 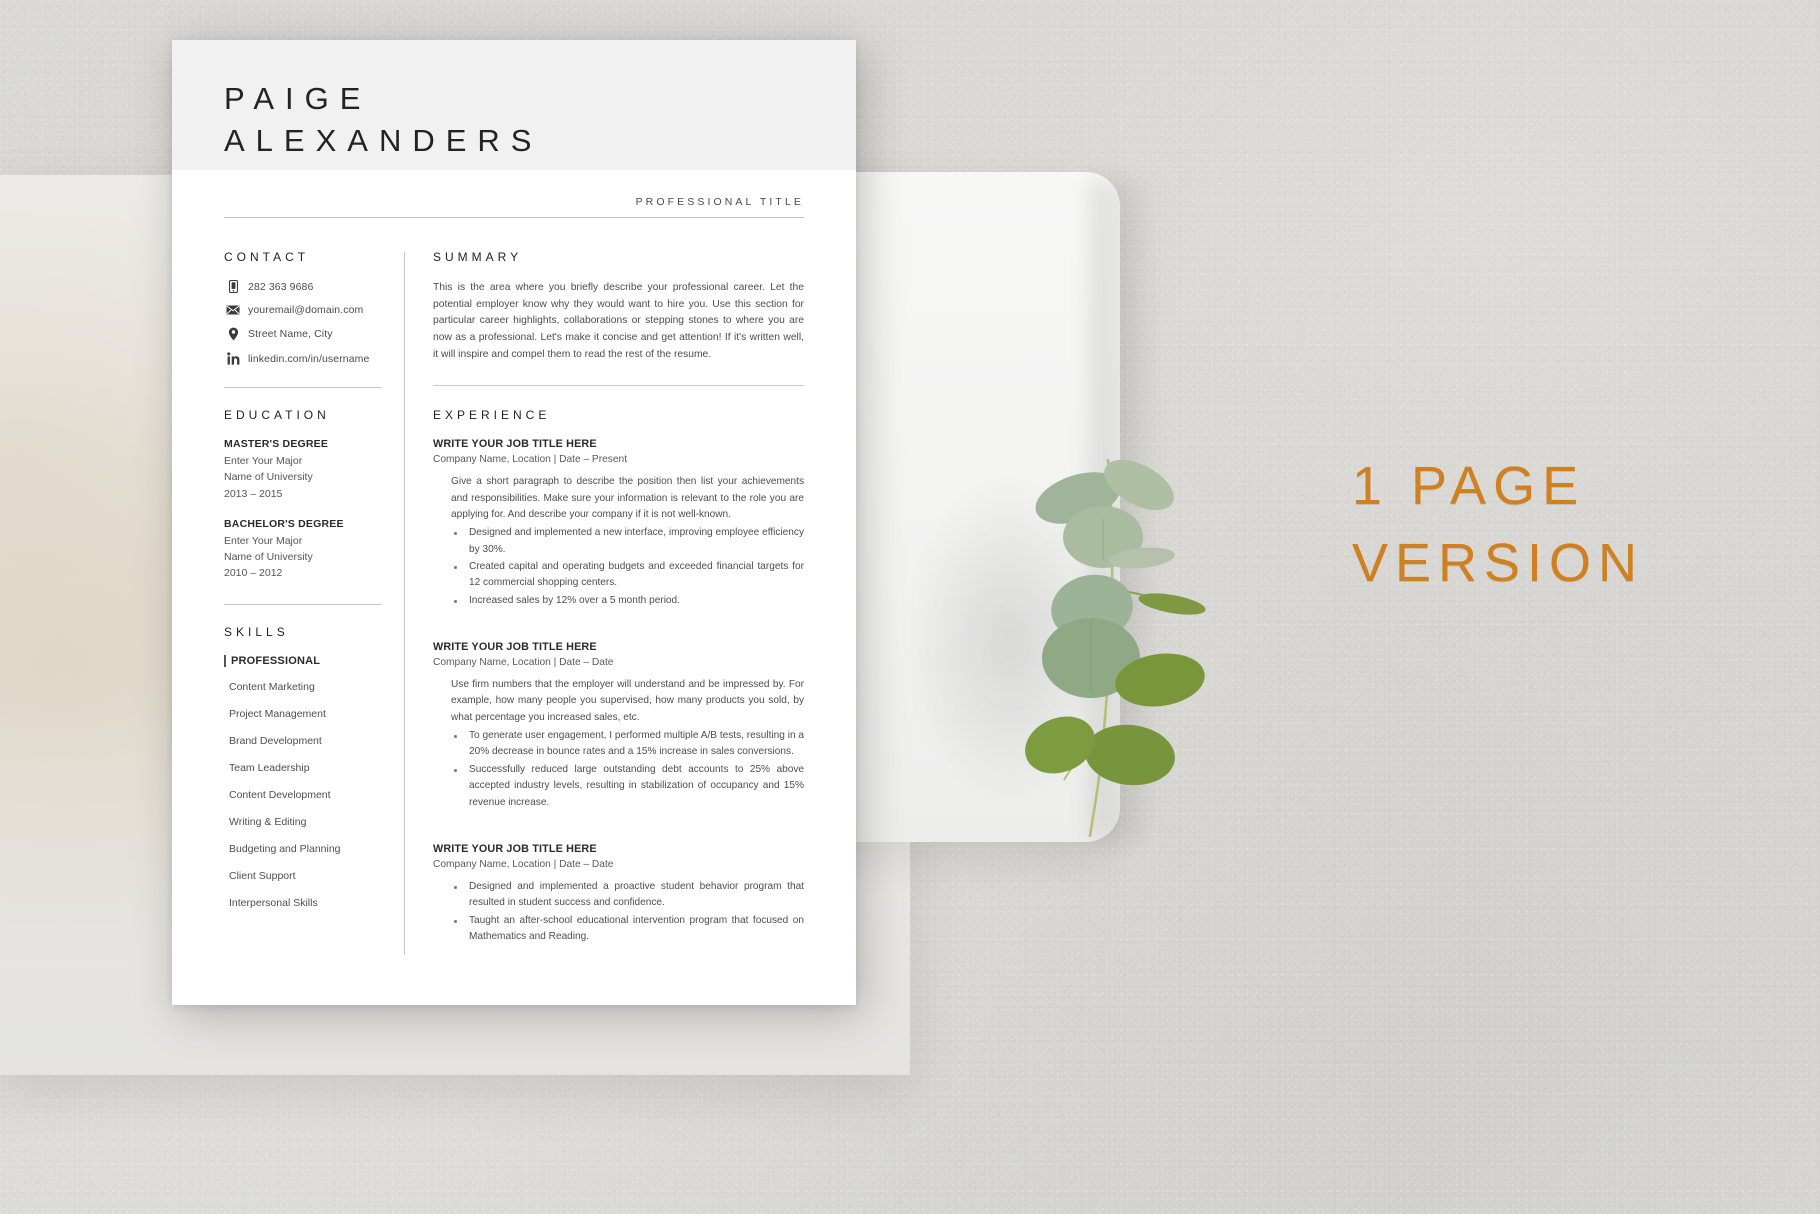 I want to click on education-heading: EDUCATION, so click(x=277, y=415).